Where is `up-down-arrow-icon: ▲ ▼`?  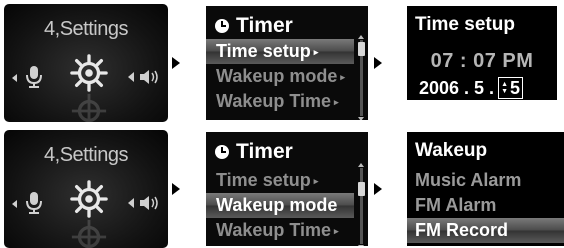
up-down-arrow-icon: ▲ ▼ is located at coordinates (504, 88).